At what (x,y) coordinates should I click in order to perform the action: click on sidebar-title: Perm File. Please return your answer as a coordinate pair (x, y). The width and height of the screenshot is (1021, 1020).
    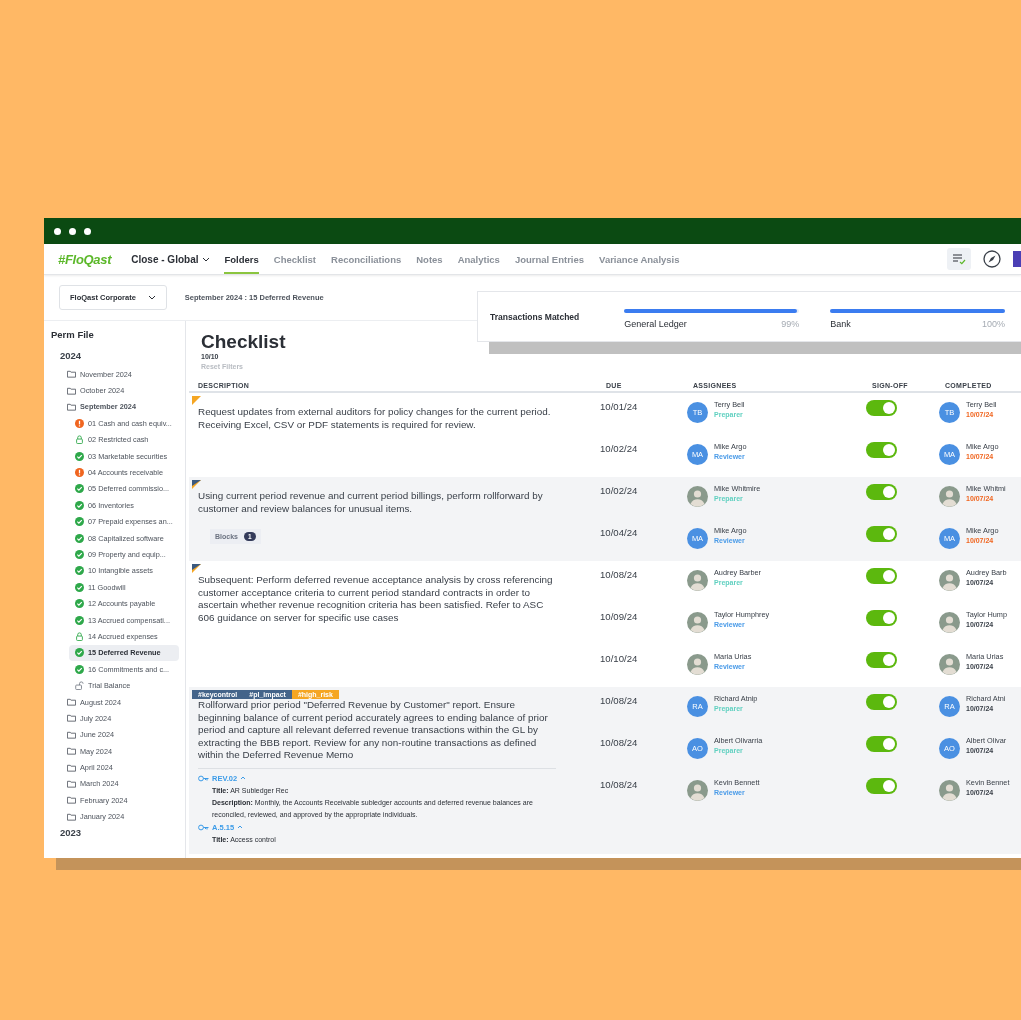
    Looking at the image, I should click on (73, 334).